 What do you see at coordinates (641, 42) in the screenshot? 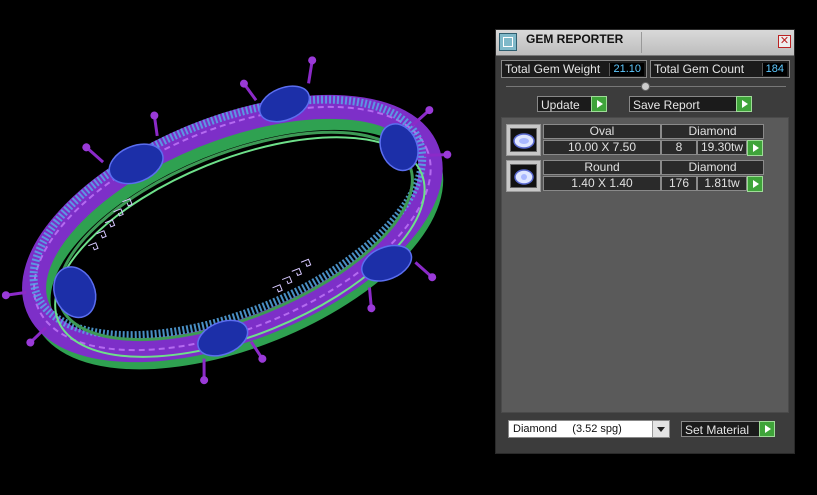
I see `title-divider` at bounding box center [641, 42].